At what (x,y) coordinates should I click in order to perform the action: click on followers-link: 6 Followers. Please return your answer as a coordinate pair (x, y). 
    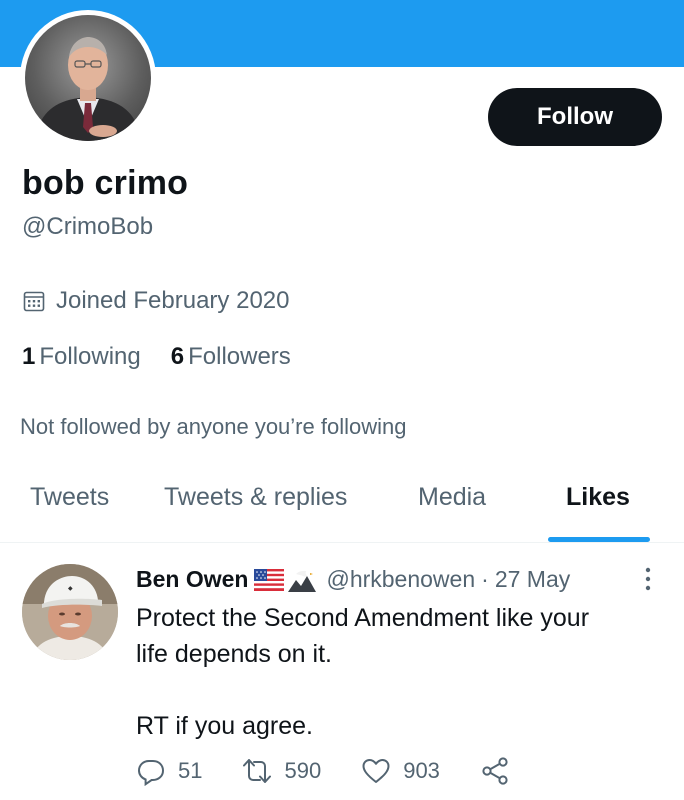
    Looking at the image, I should click on (231, 357).